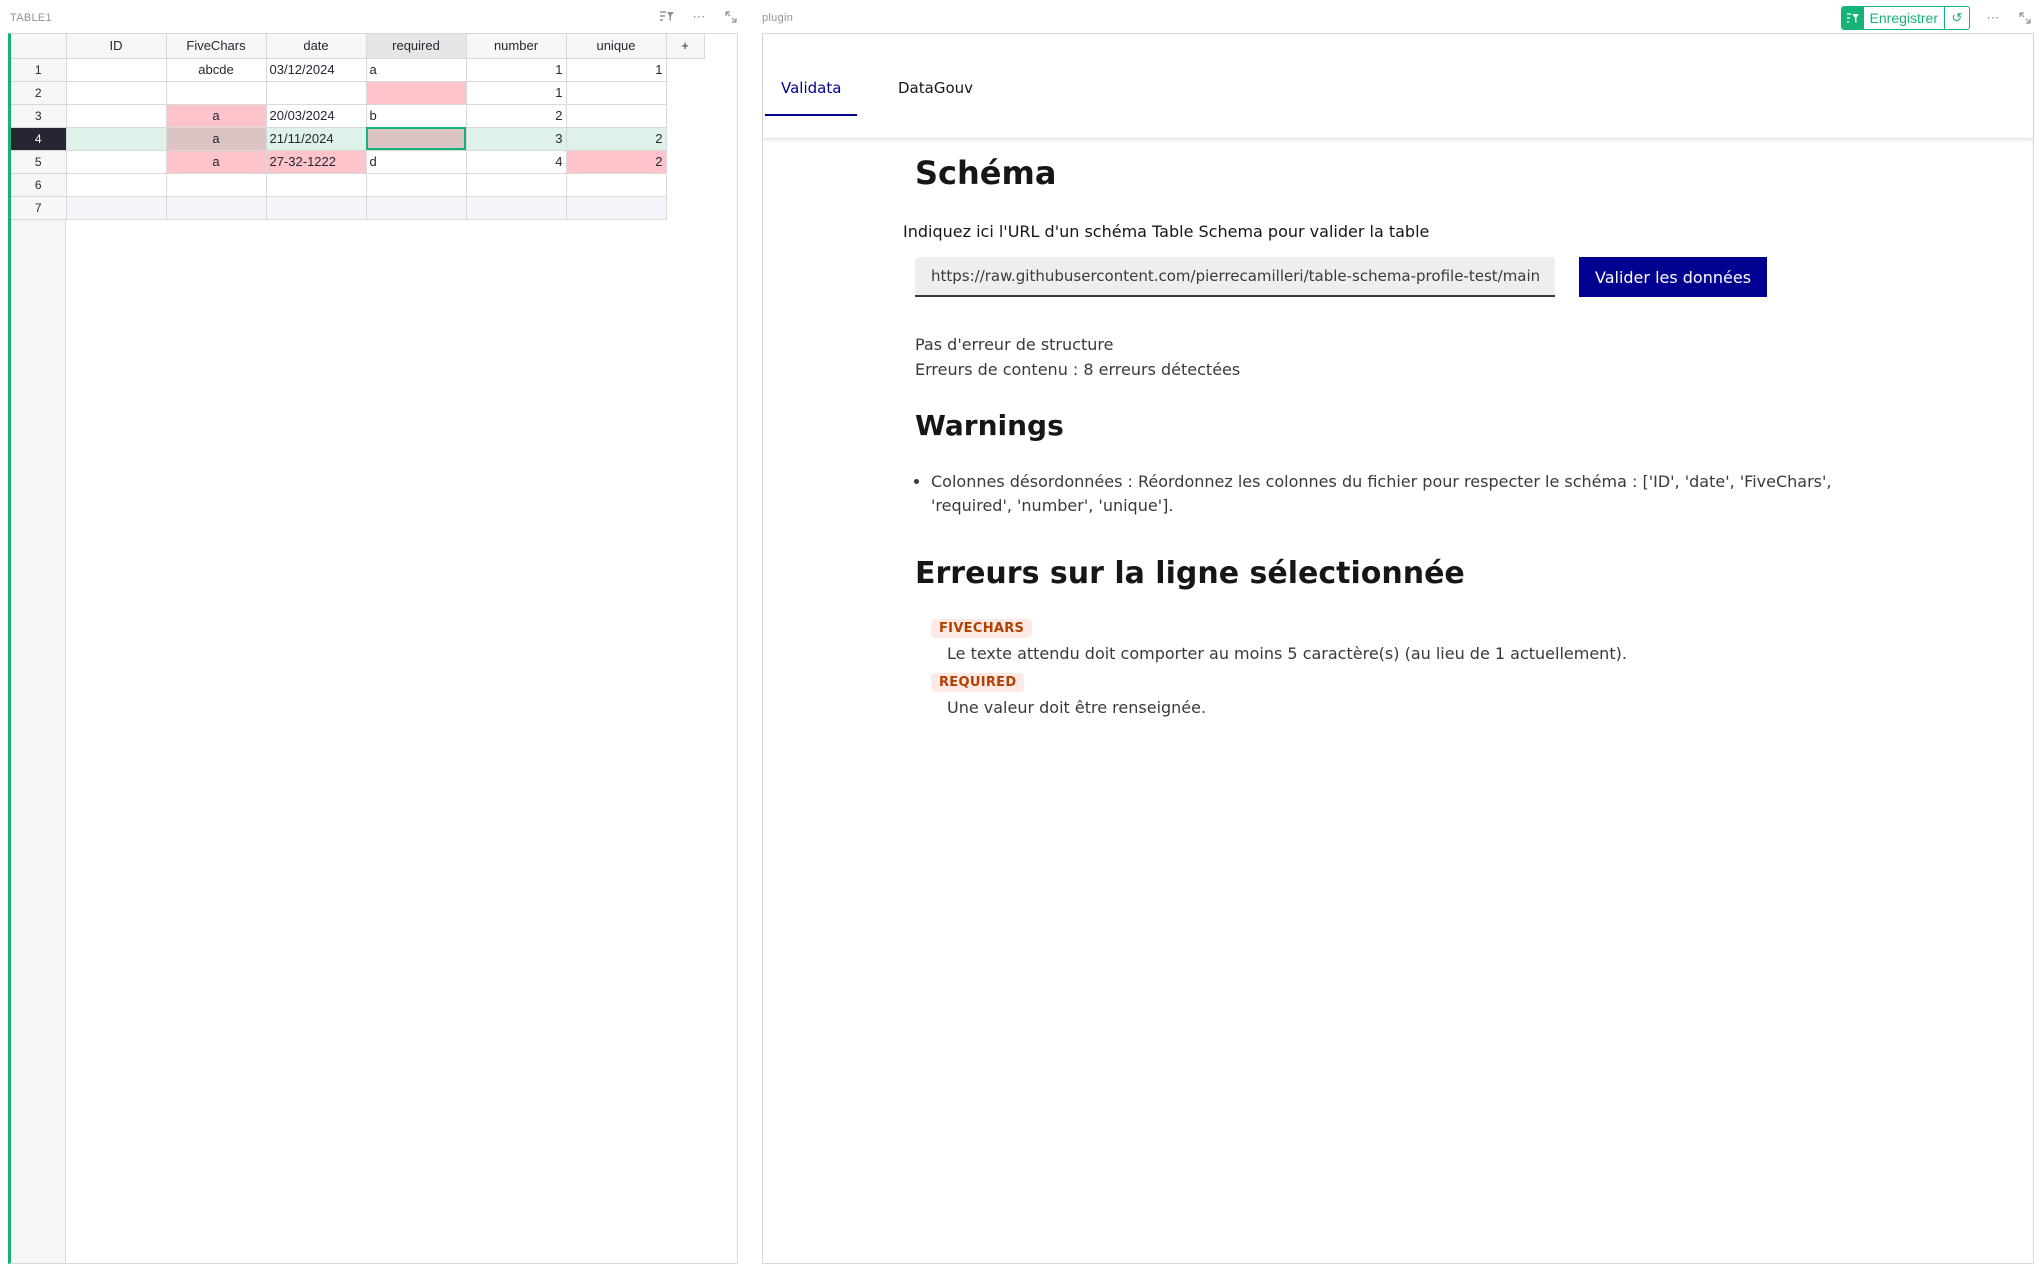 The height and width of the screenshot is (1274, 2042). I want to click on column-header-fivechars: FiveChars, so click(216, 46).